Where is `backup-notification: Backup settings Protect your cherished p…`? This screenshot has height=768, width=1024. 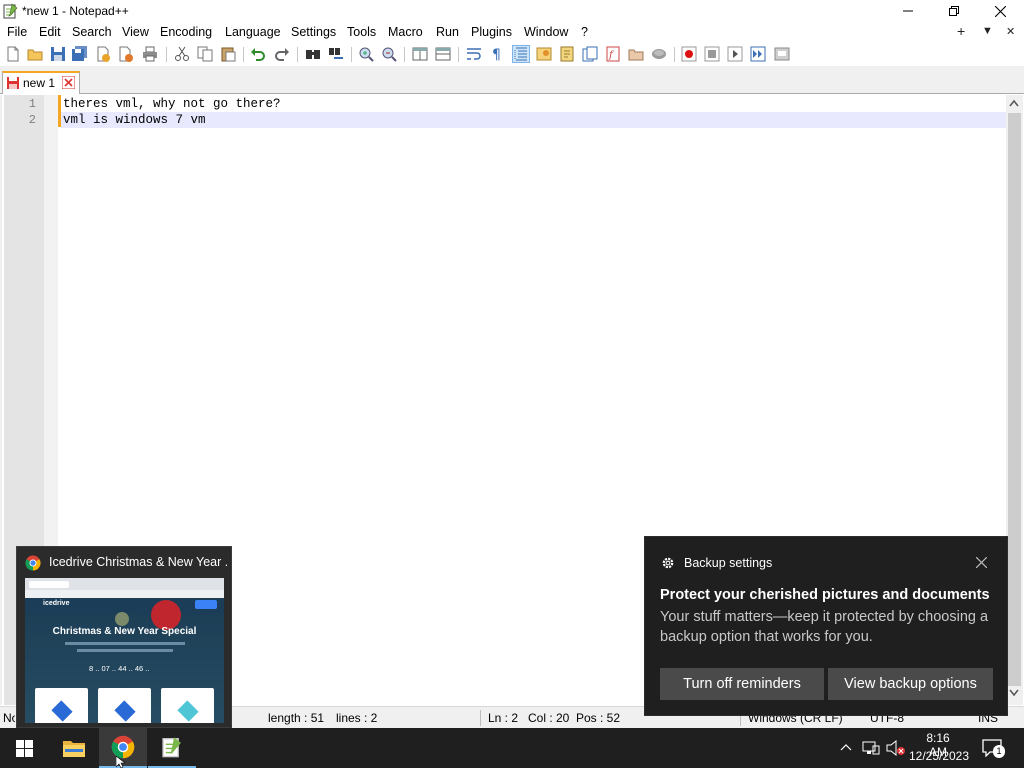 backup-notification: Backup settings Protect your cherished p… is located at coordinates (826, 626).